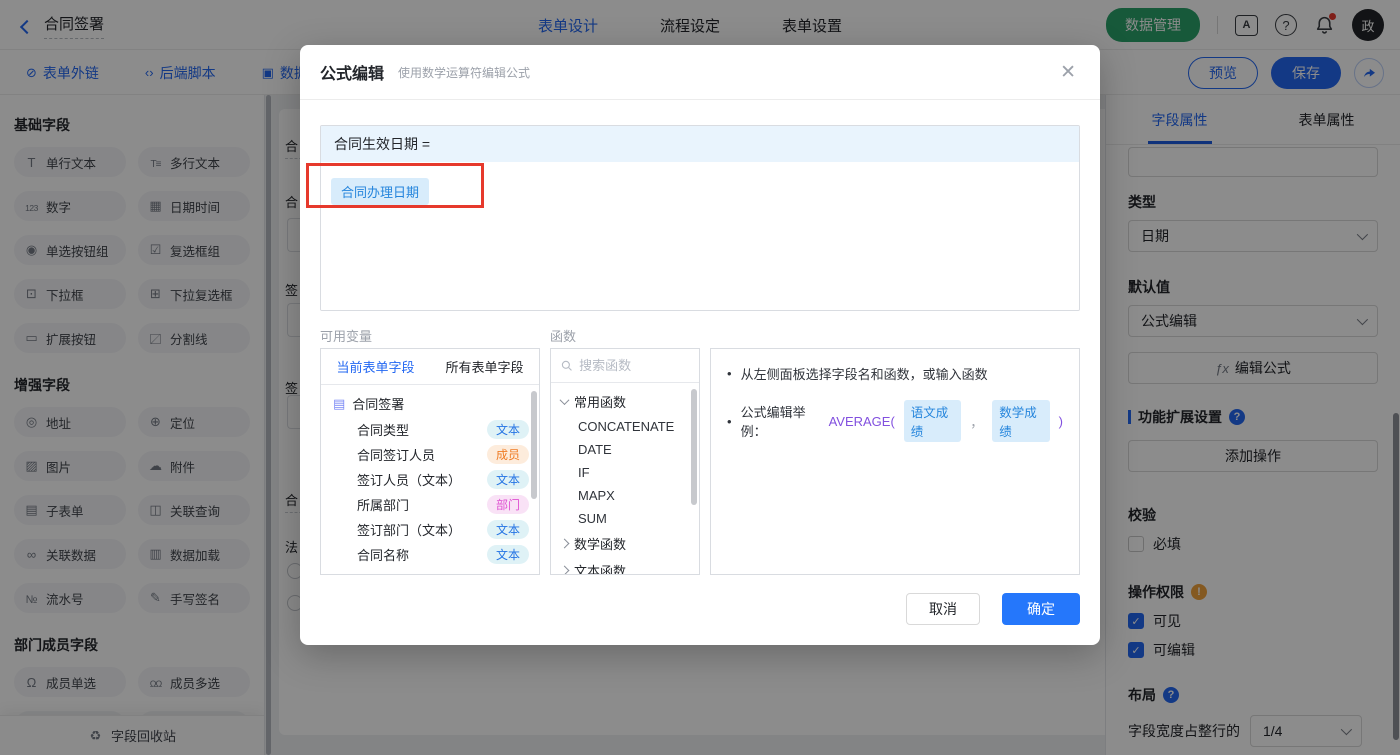  I want to click on example-field-tag: 数学成绩, so click(1021, 421).